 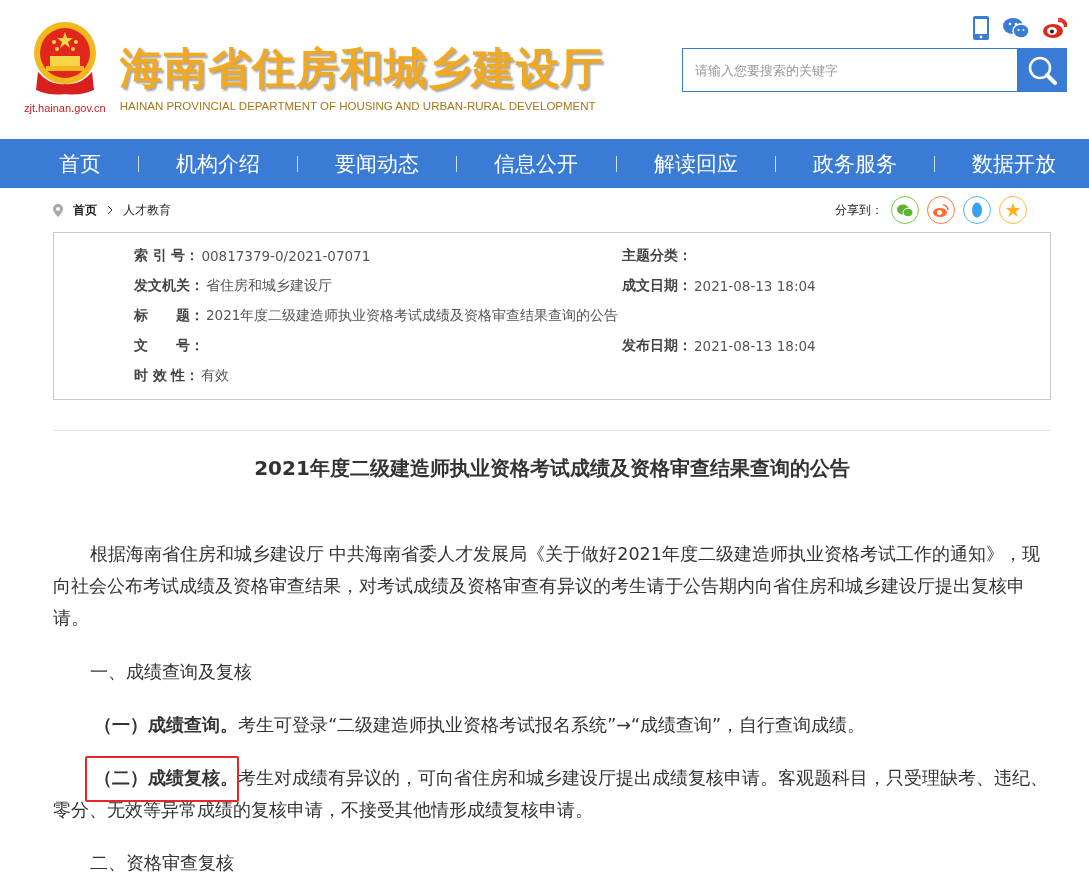 I want to click on nav-item: 解读回应, so click(x=695, y=163).